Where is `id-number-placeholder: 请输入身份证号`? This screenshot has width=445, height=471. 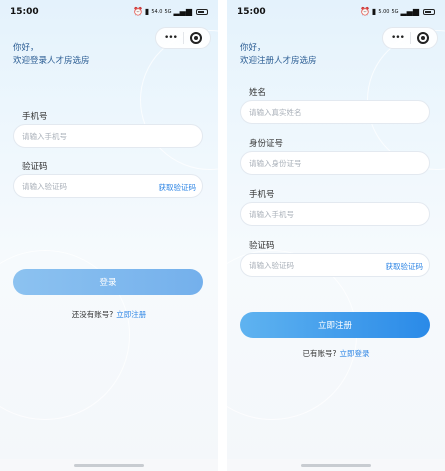 id-number-placeholder: 请输入身份证号 is located at coordinates (275, 163).